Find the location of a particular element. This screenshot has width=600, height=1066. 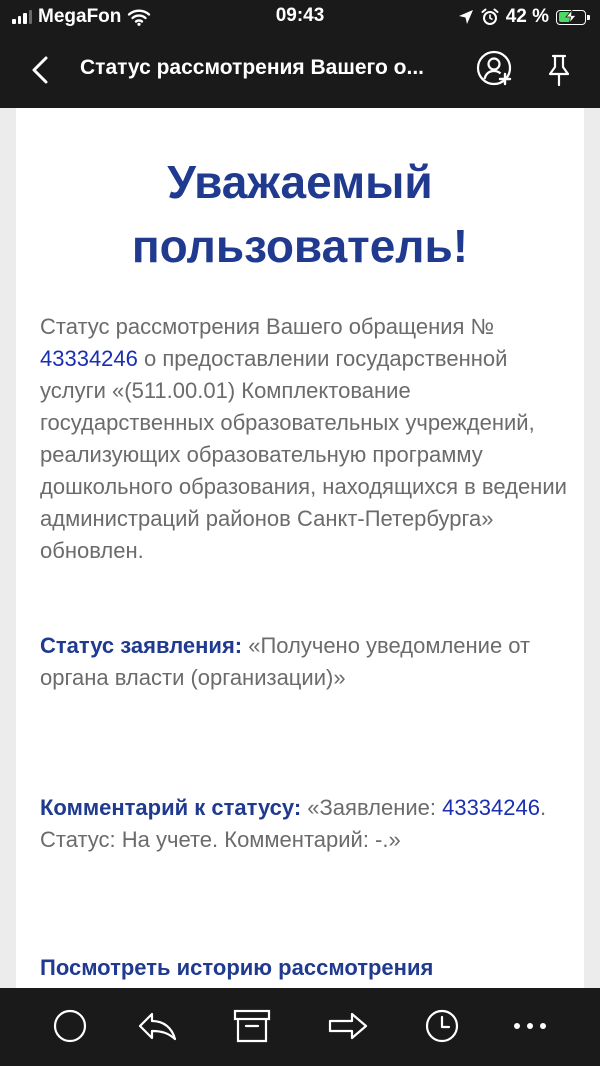

view-history-link: Посмотреть историю рассмотрения is located at coordinates (236, 968).